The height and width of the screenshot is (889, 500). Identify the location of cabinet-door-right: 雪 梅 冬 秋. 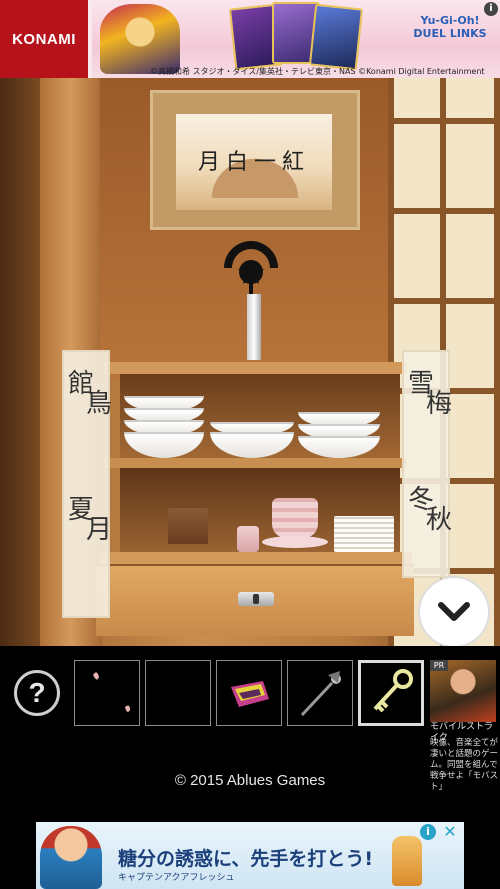
(427, 464).